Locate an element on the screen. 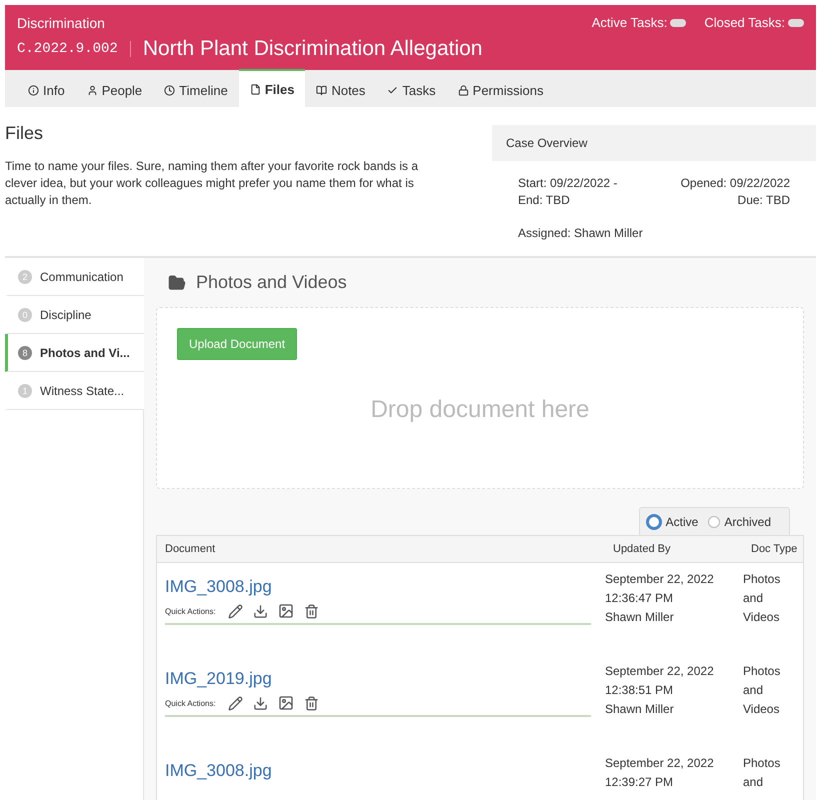 The image size is (826, 800). file-icon is located at coordinates (255, 89).